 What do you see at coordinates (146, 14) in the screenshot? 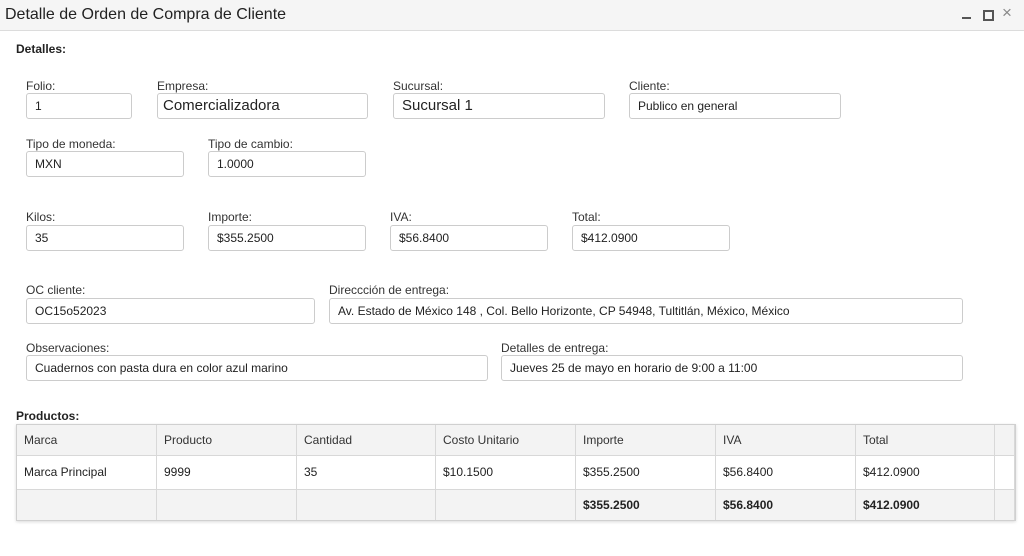
I see `window-title: Detalle de Orden de Compra de Cliente` at bounding box center [146, 14].